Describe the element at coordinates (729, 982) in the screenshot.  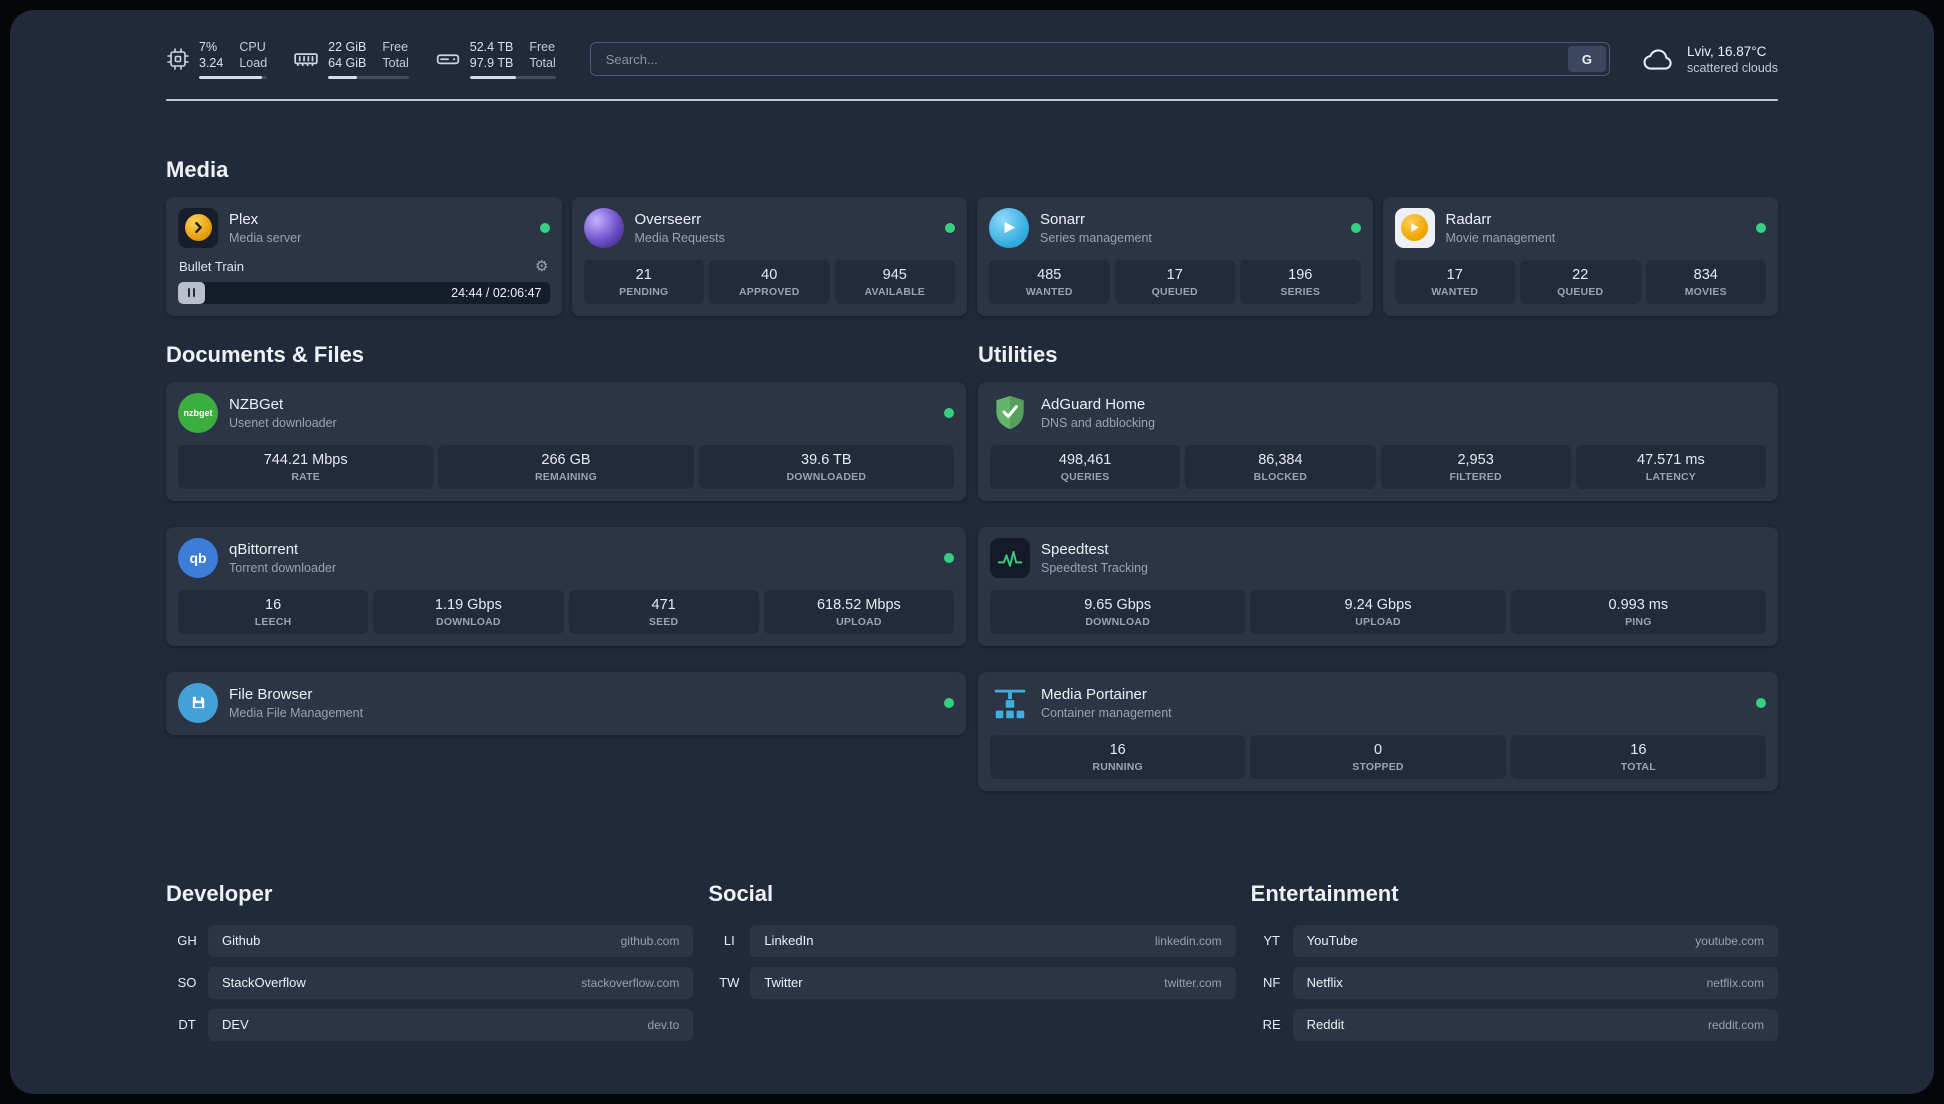
I see `bookmark-abbr: TW` at that location.